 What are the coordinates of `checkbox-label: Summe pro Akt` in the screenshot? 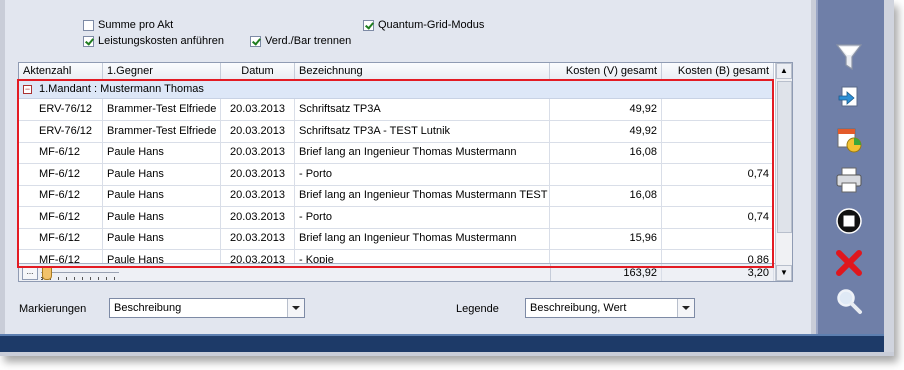 It's located at (136, 25).